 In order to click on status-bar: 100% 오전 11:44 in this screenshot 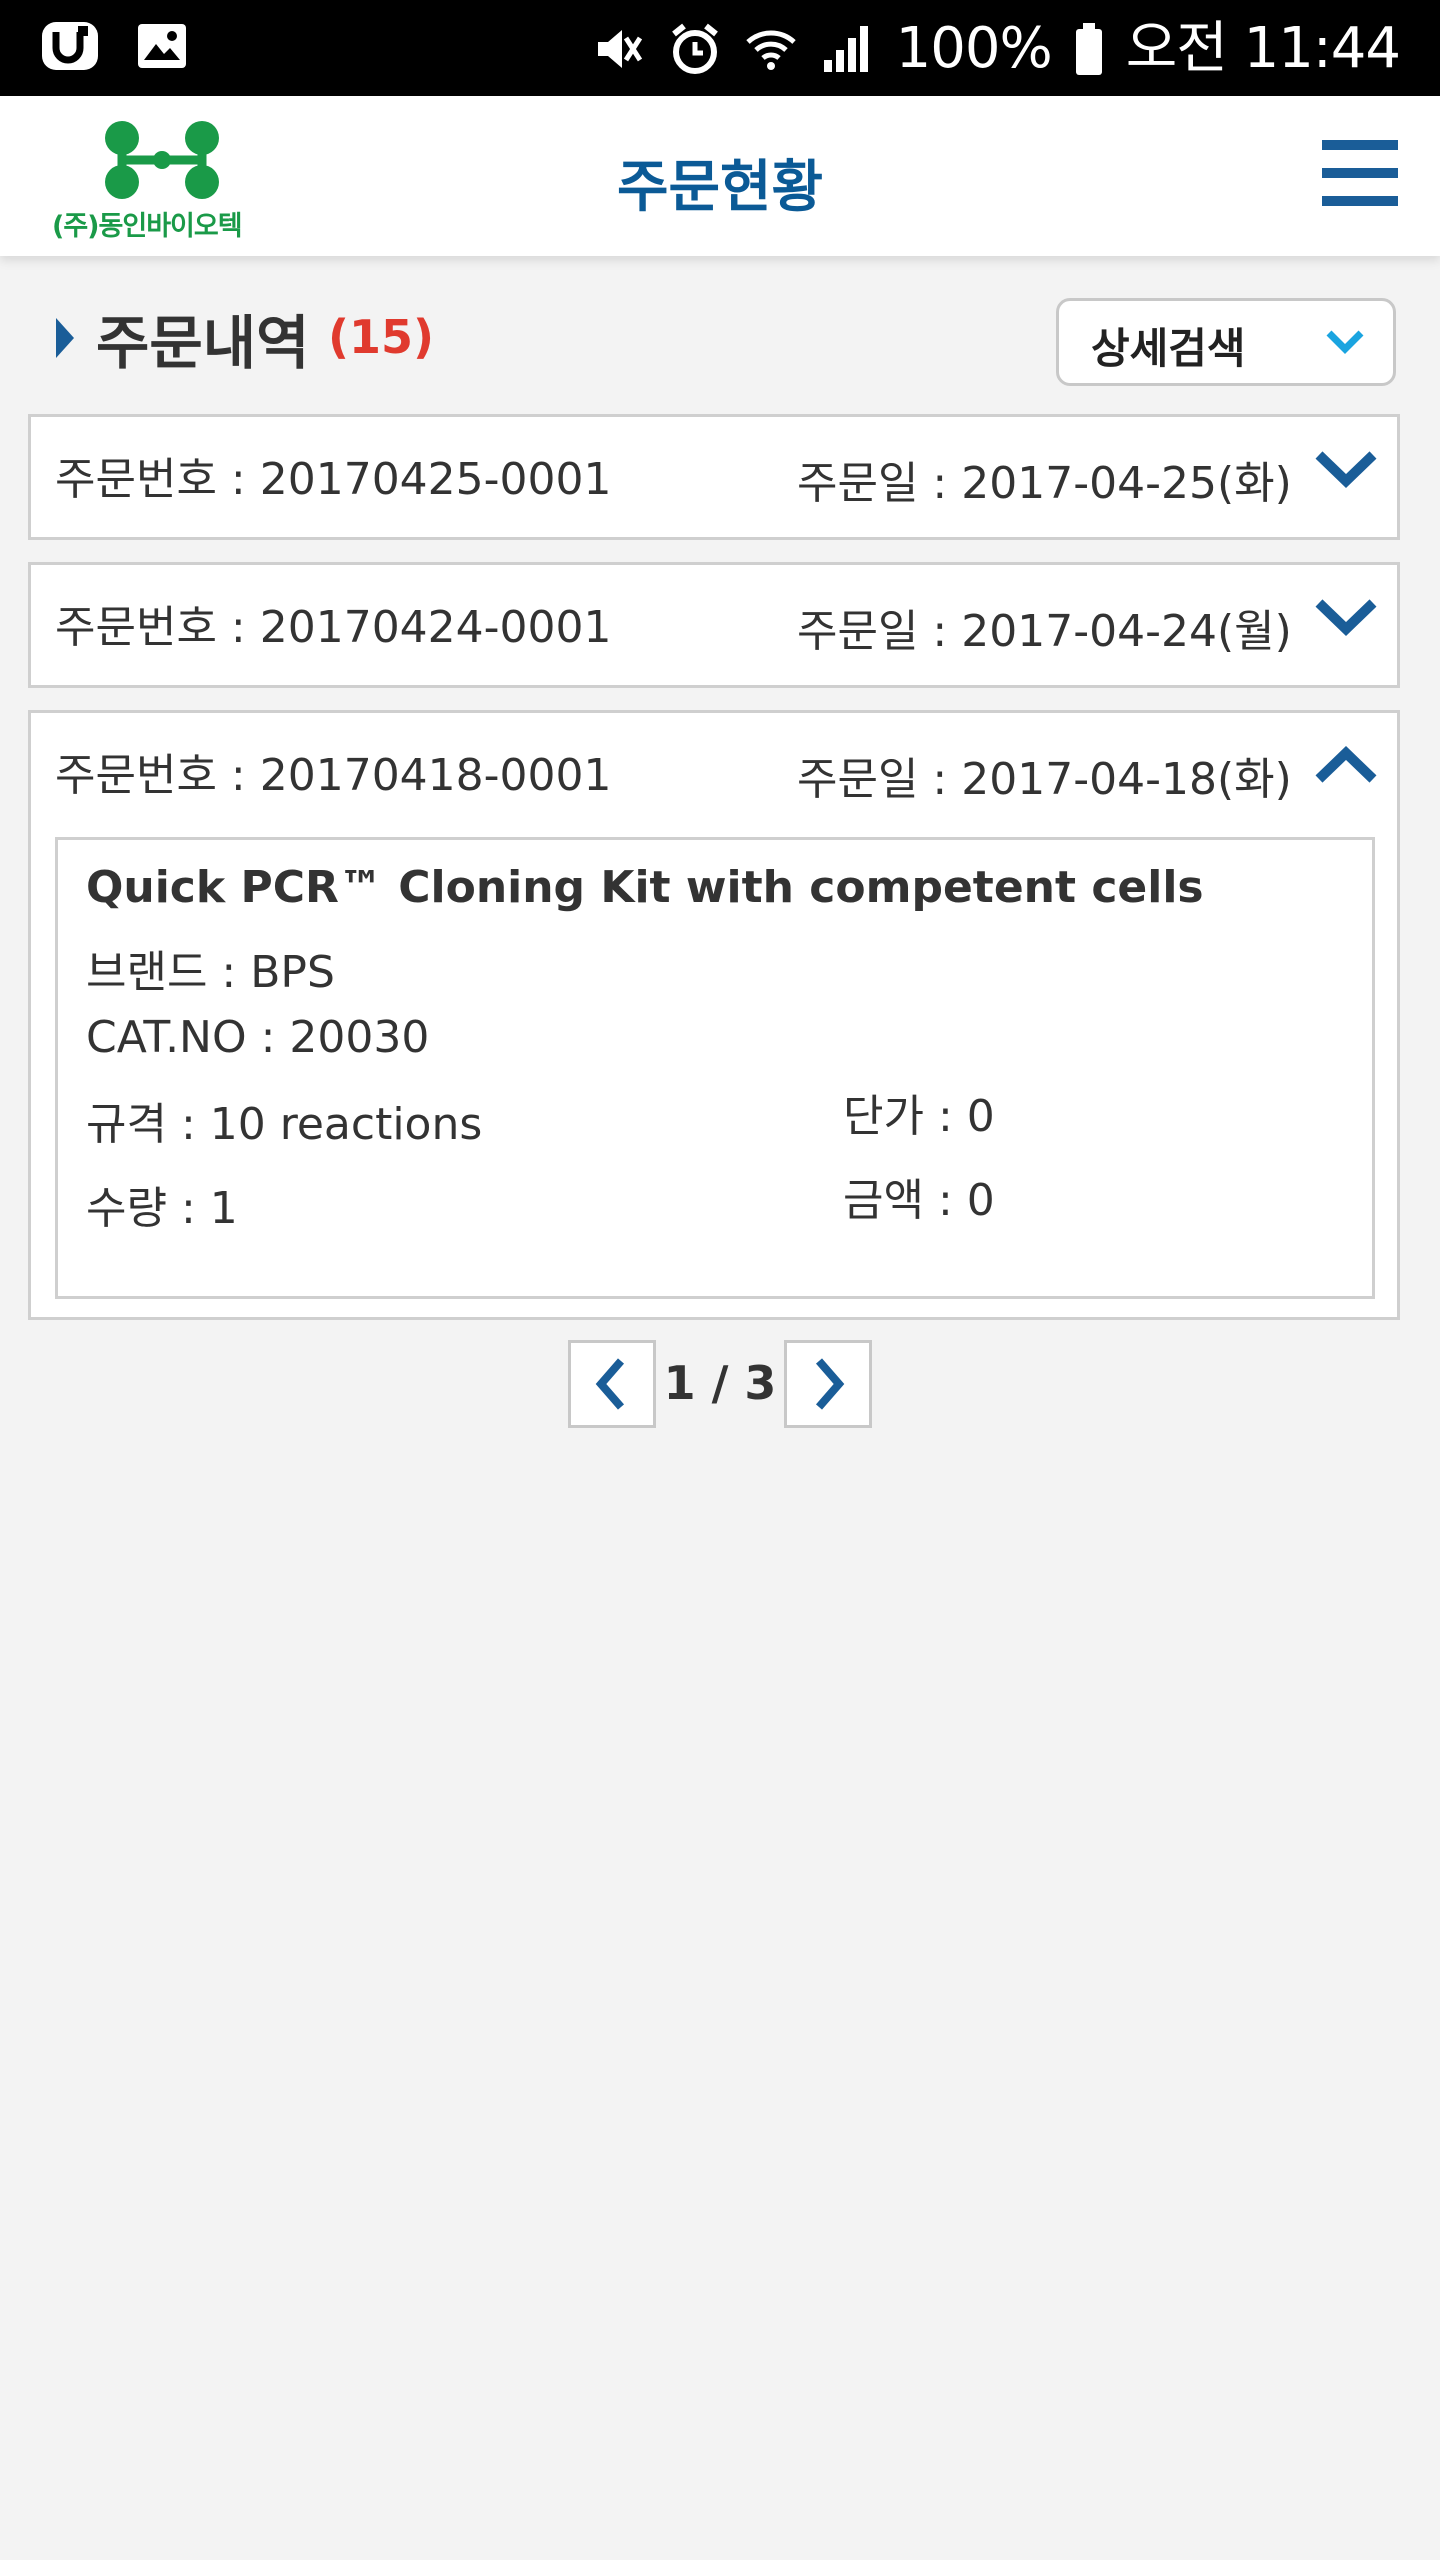, I will do `click(720, 48)`.